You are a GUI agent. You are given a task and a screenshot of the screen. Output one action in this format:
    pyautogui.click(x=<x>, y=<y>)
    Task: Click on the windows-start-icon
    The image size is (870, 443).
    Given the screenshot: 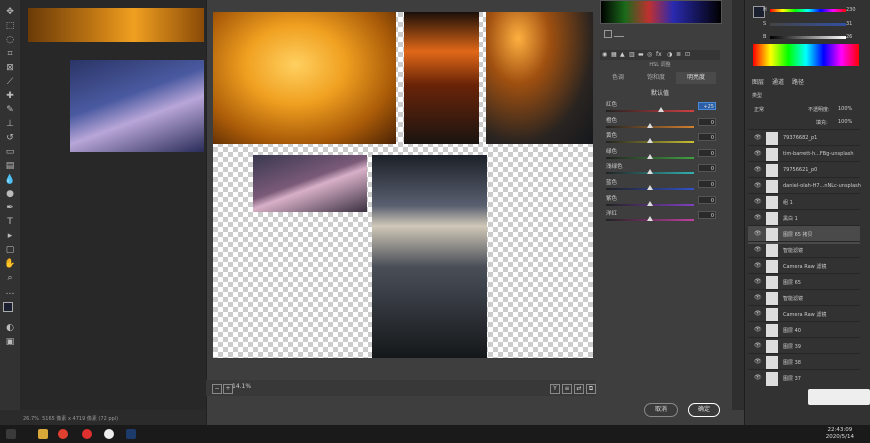 What is the action you would take?
    pyautogui.click(x=11, y=434)
    